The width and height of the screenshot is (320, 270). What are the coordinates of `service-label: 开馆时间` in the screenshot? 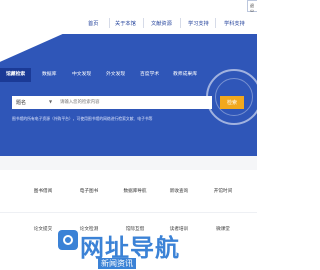 It's located at (223, 191).